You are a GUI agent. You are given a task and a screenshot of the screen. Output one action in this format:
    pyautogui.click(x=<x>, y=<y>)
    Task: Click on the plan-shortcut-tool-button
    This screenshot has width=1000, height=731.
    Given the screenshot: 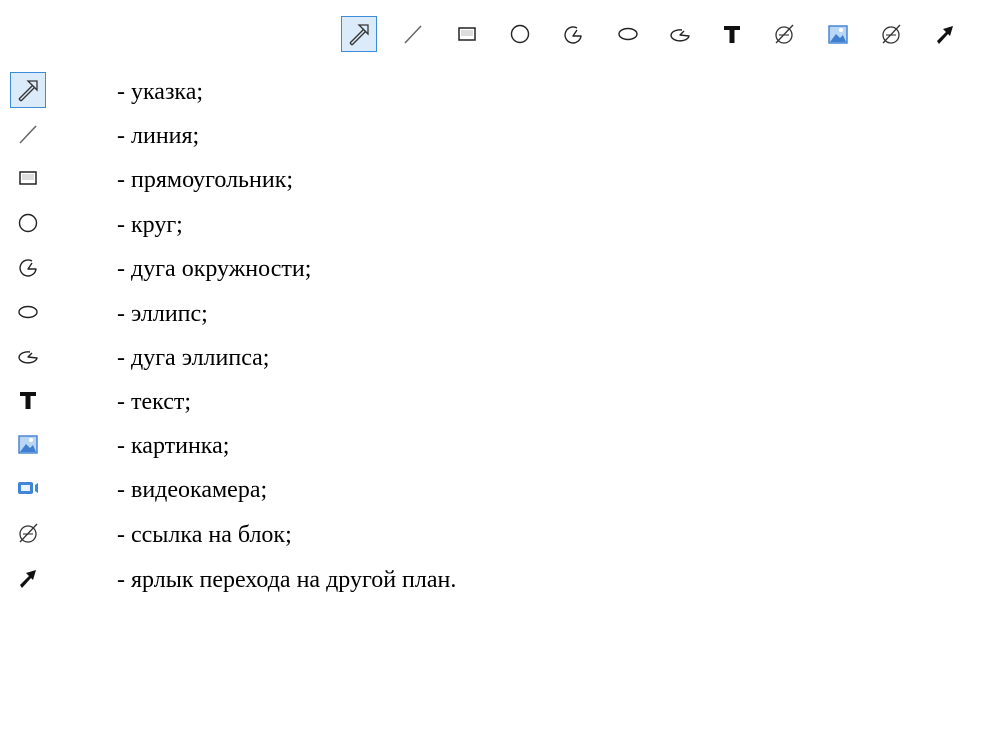 What is the action you would take?
    pyautogui.click(x=945, y=34)
    